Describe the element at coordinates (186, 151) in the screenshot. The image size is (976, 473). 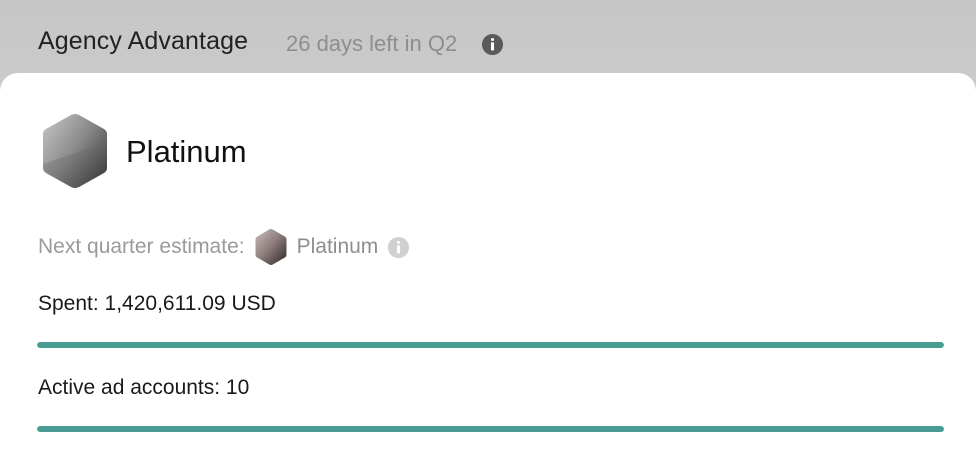
I see `tier-name: Platinum` at that location.